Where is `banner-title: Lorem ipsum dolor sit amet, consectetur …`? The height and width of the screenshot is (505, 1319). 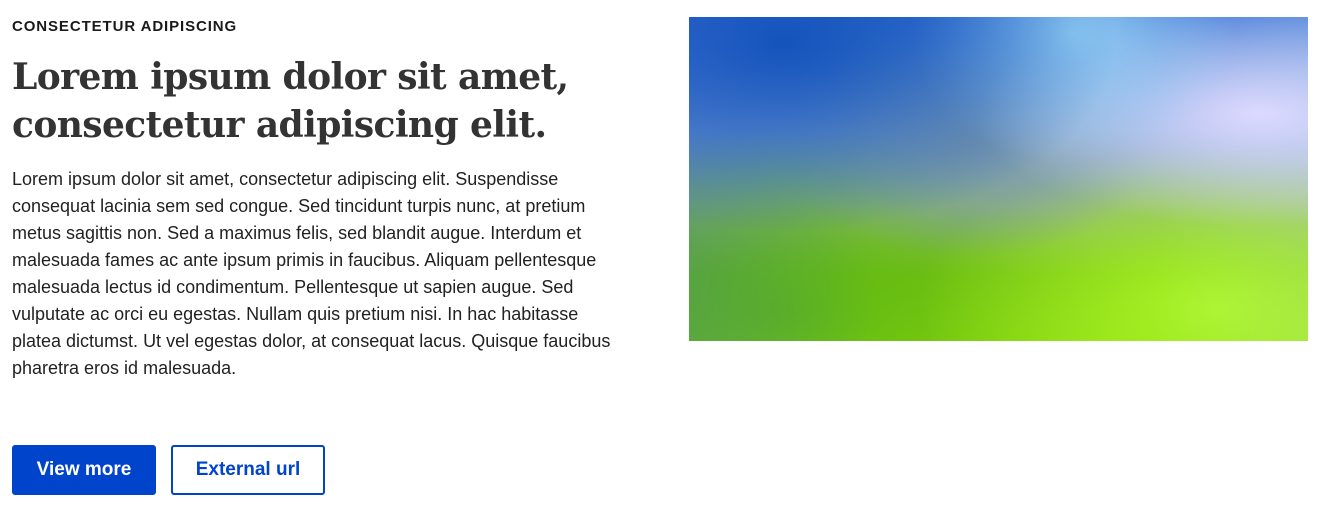
banner-title: Lorem ipsum dolor sit amet, consectetur … is located at coordinates (290, 101).